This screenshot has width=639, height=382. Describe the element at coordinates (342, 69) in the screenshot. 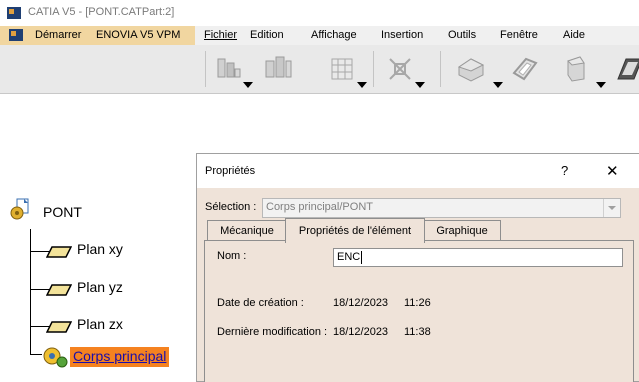

I see `grid-pattern-icon` at that location.